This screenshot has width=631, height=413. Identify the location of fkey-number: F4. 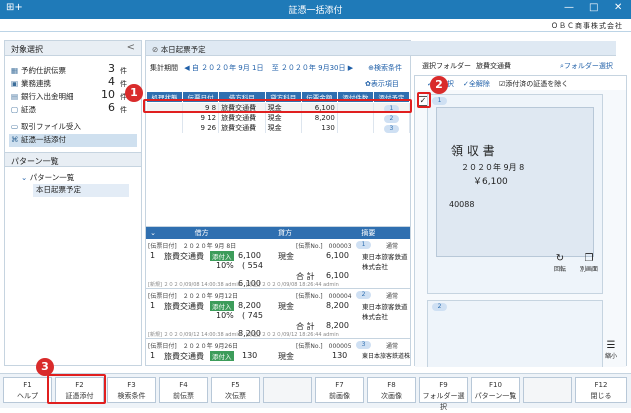
(183, 385).